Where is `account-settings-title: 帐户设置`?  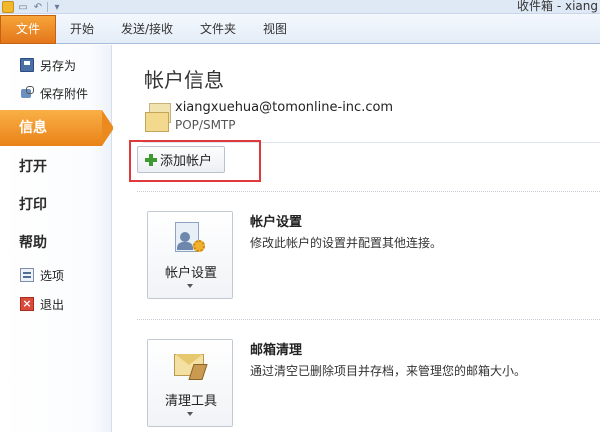 account-settings-title: 帐户设置 is located at coordinates (276, 222).